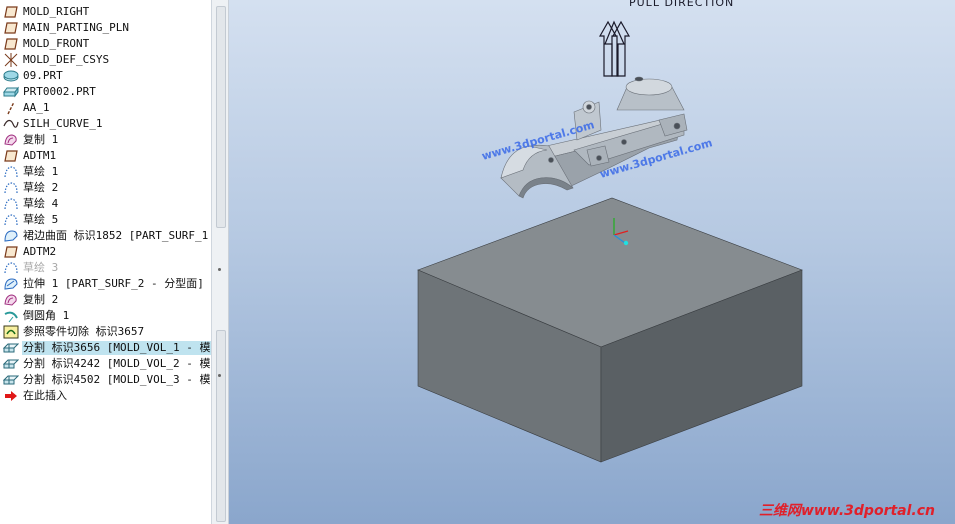  What do you see at coordinates (45, 395) in the screenshot?
I see `tree-item-label: 在此插入` at bounding box center [45, 395].